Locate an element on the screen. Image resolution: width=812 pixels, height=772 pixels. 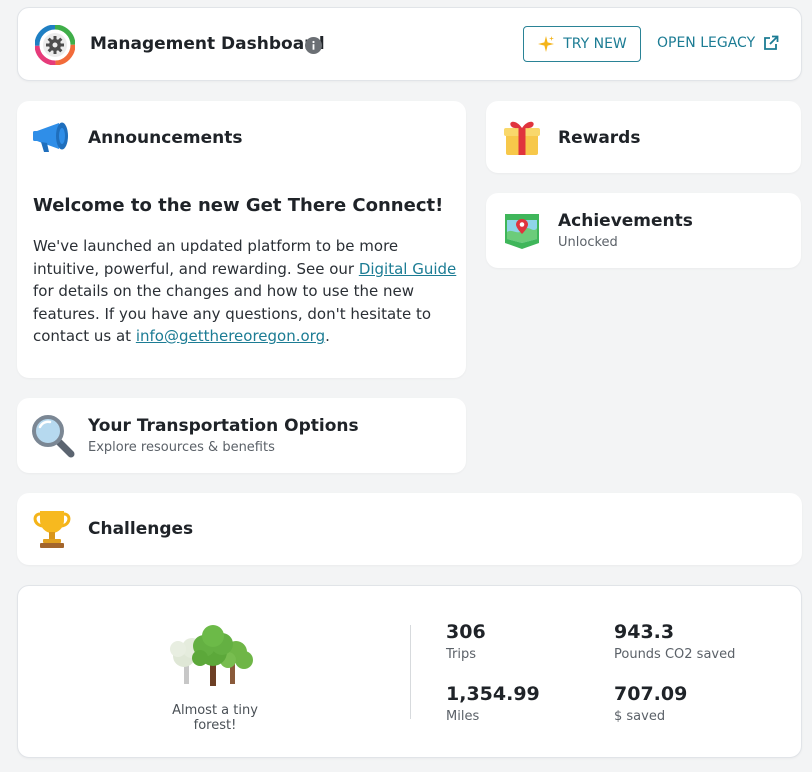
try-new-label: TRY NEW is located at coordinates (595, 44).